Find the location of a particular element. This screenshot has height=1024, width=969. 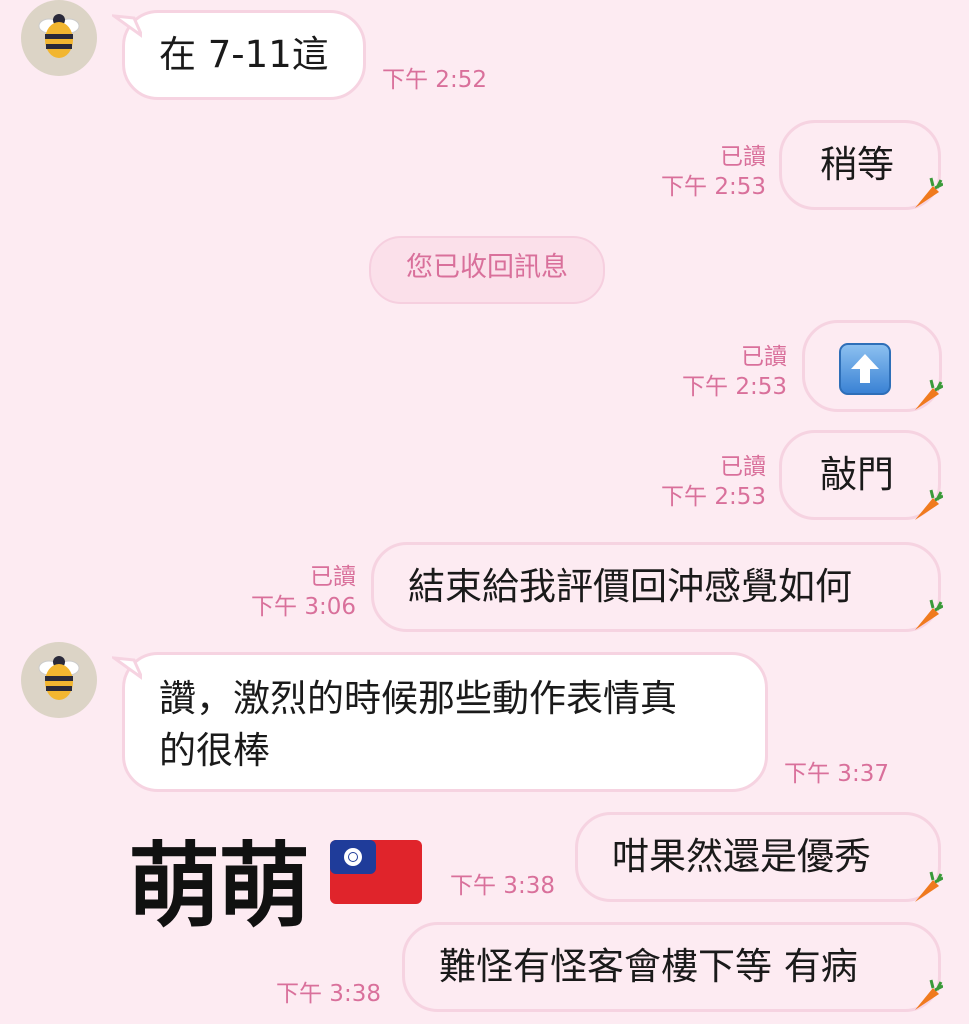

message-text-line: 讚，激烈的時候那些動作表情真 is located at coordinates (418, 698).